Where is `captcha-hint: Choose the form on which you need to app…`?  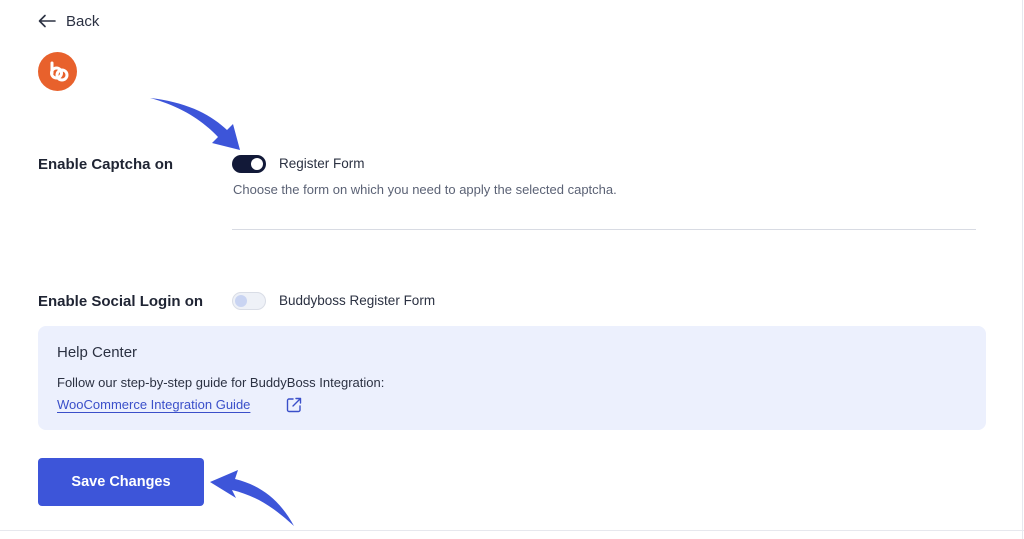
captcha-hint: Choose the form on which you need to app… is located at coordinates (425, 189).